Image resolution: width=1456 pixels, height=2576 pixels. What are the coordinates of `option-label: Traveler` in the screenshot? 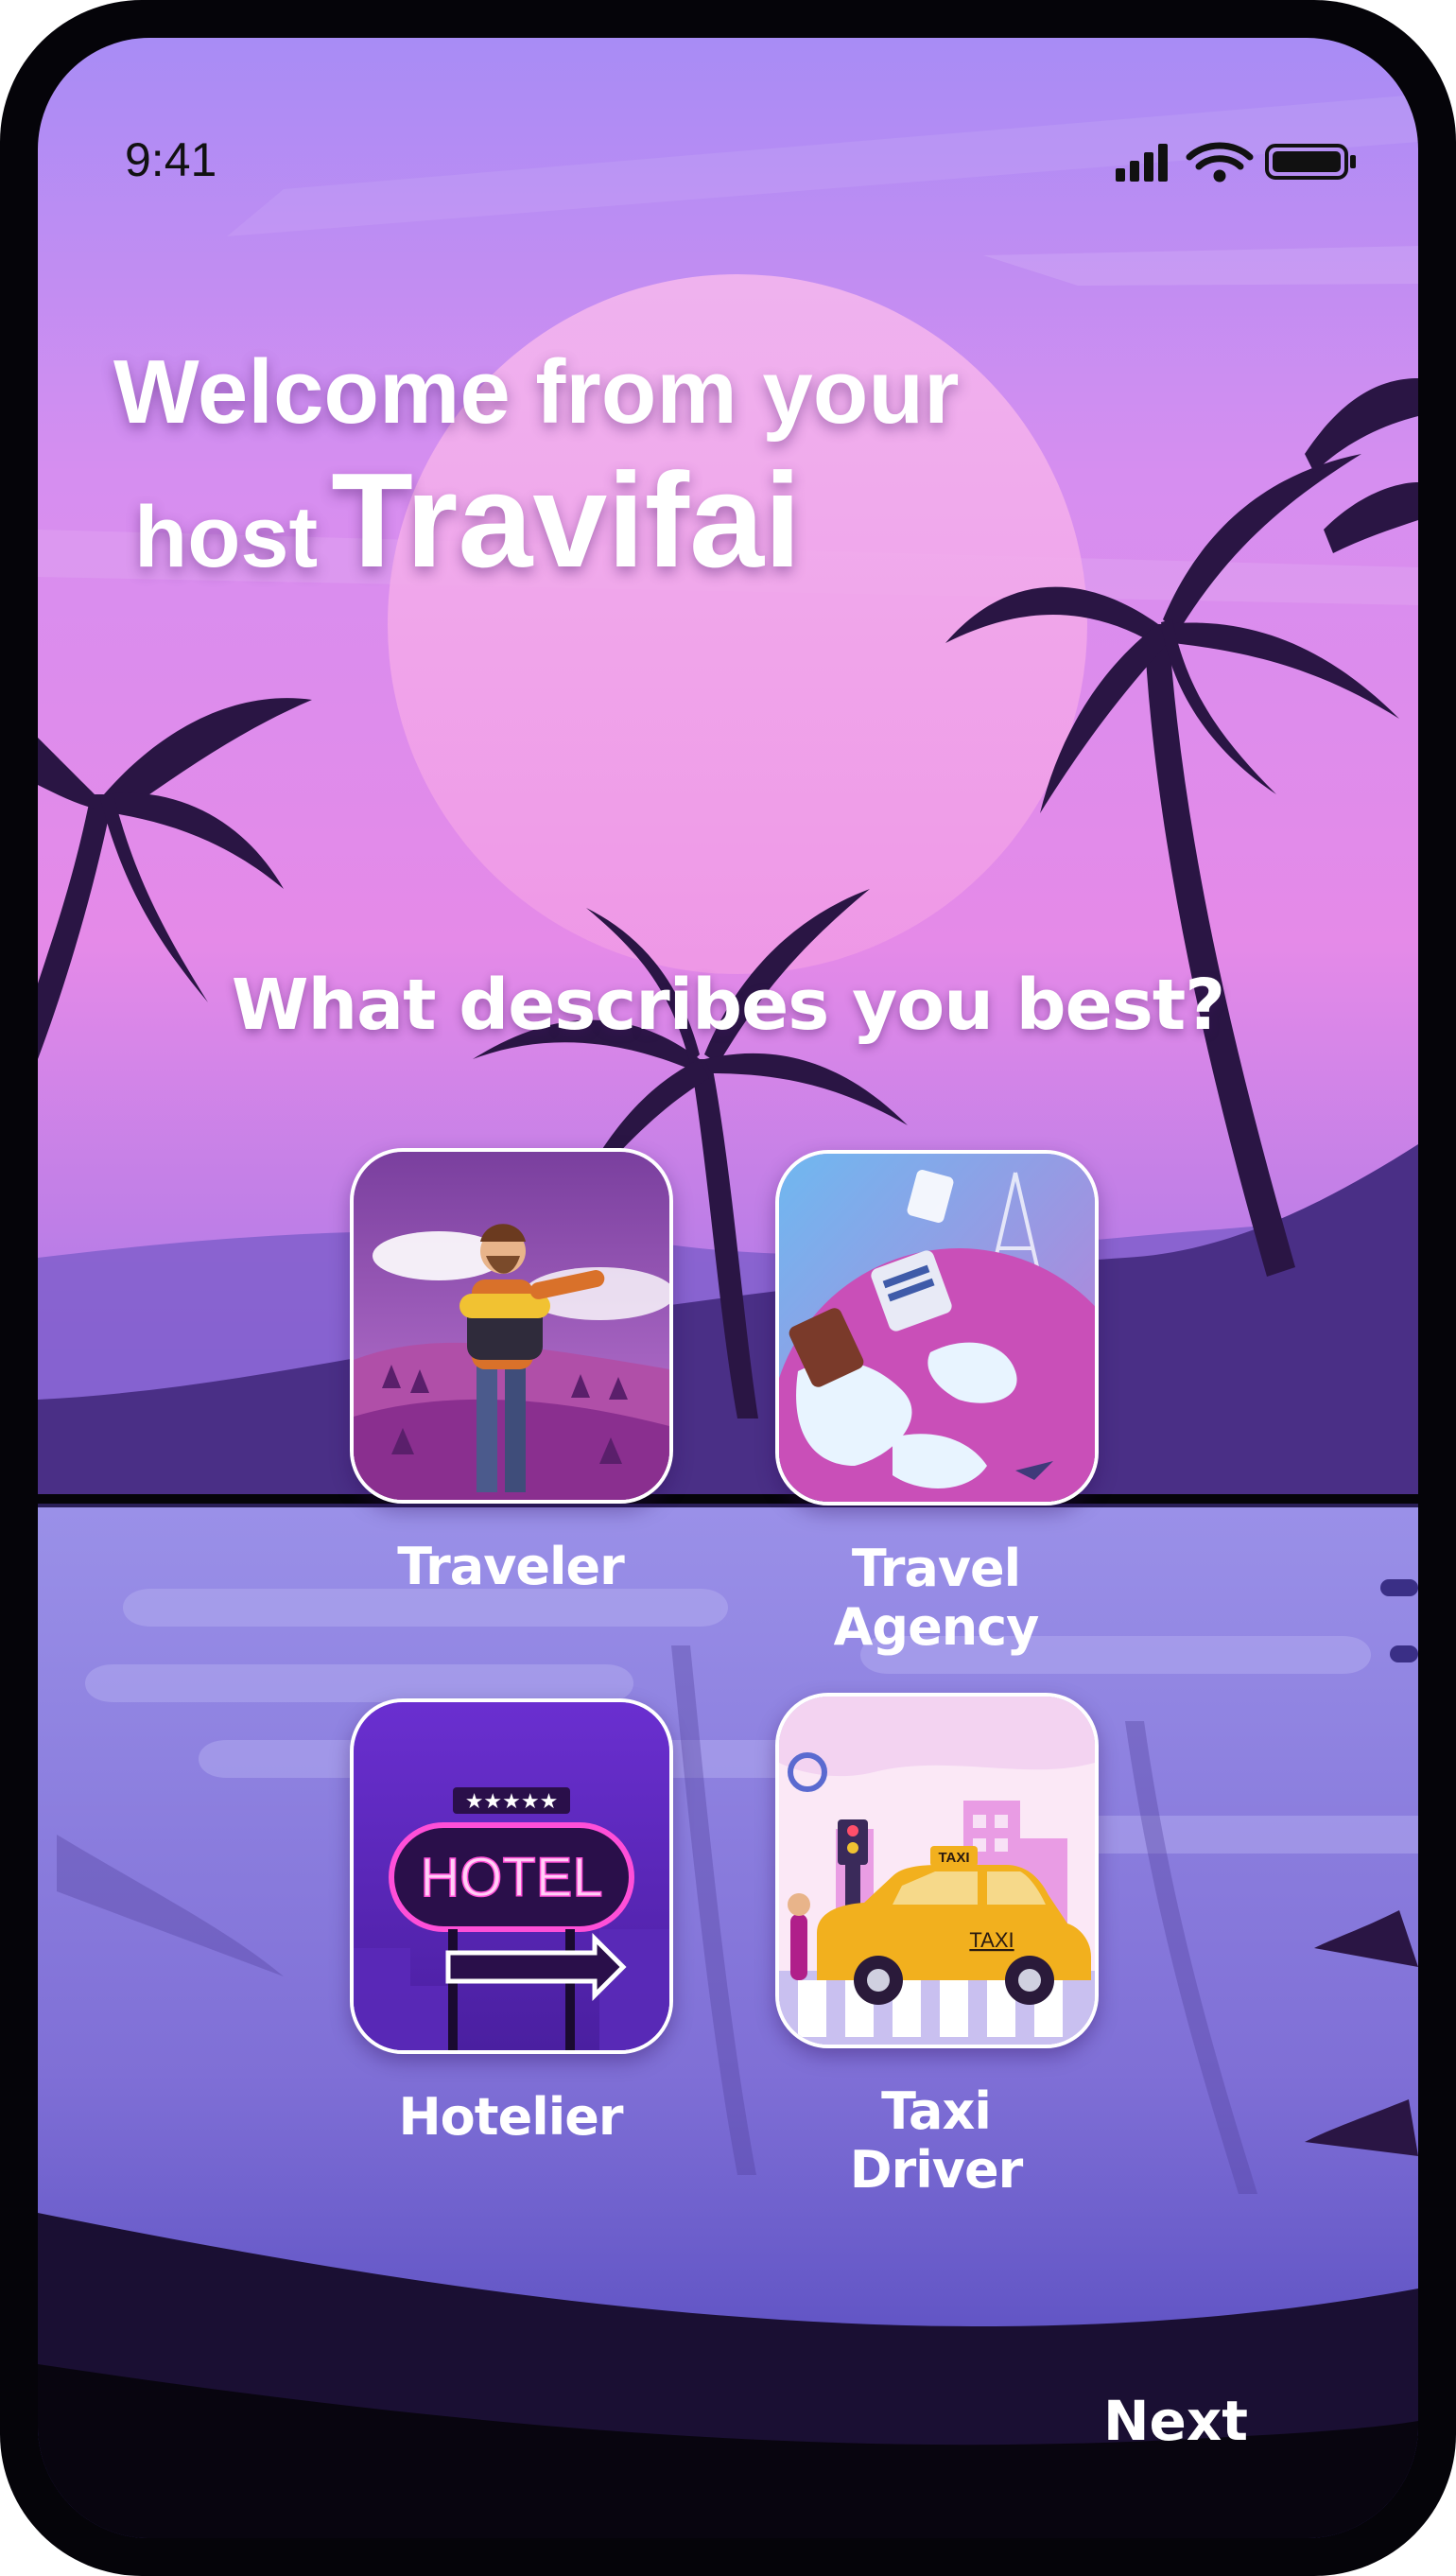 It's located at (511, 1566).